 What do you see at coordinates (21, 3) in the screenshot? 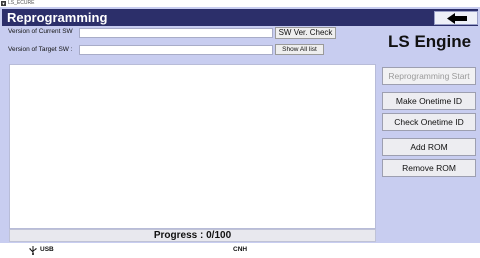
I see `os-titlebar-text: LS_ECURE` at bounding box center [21, 3].